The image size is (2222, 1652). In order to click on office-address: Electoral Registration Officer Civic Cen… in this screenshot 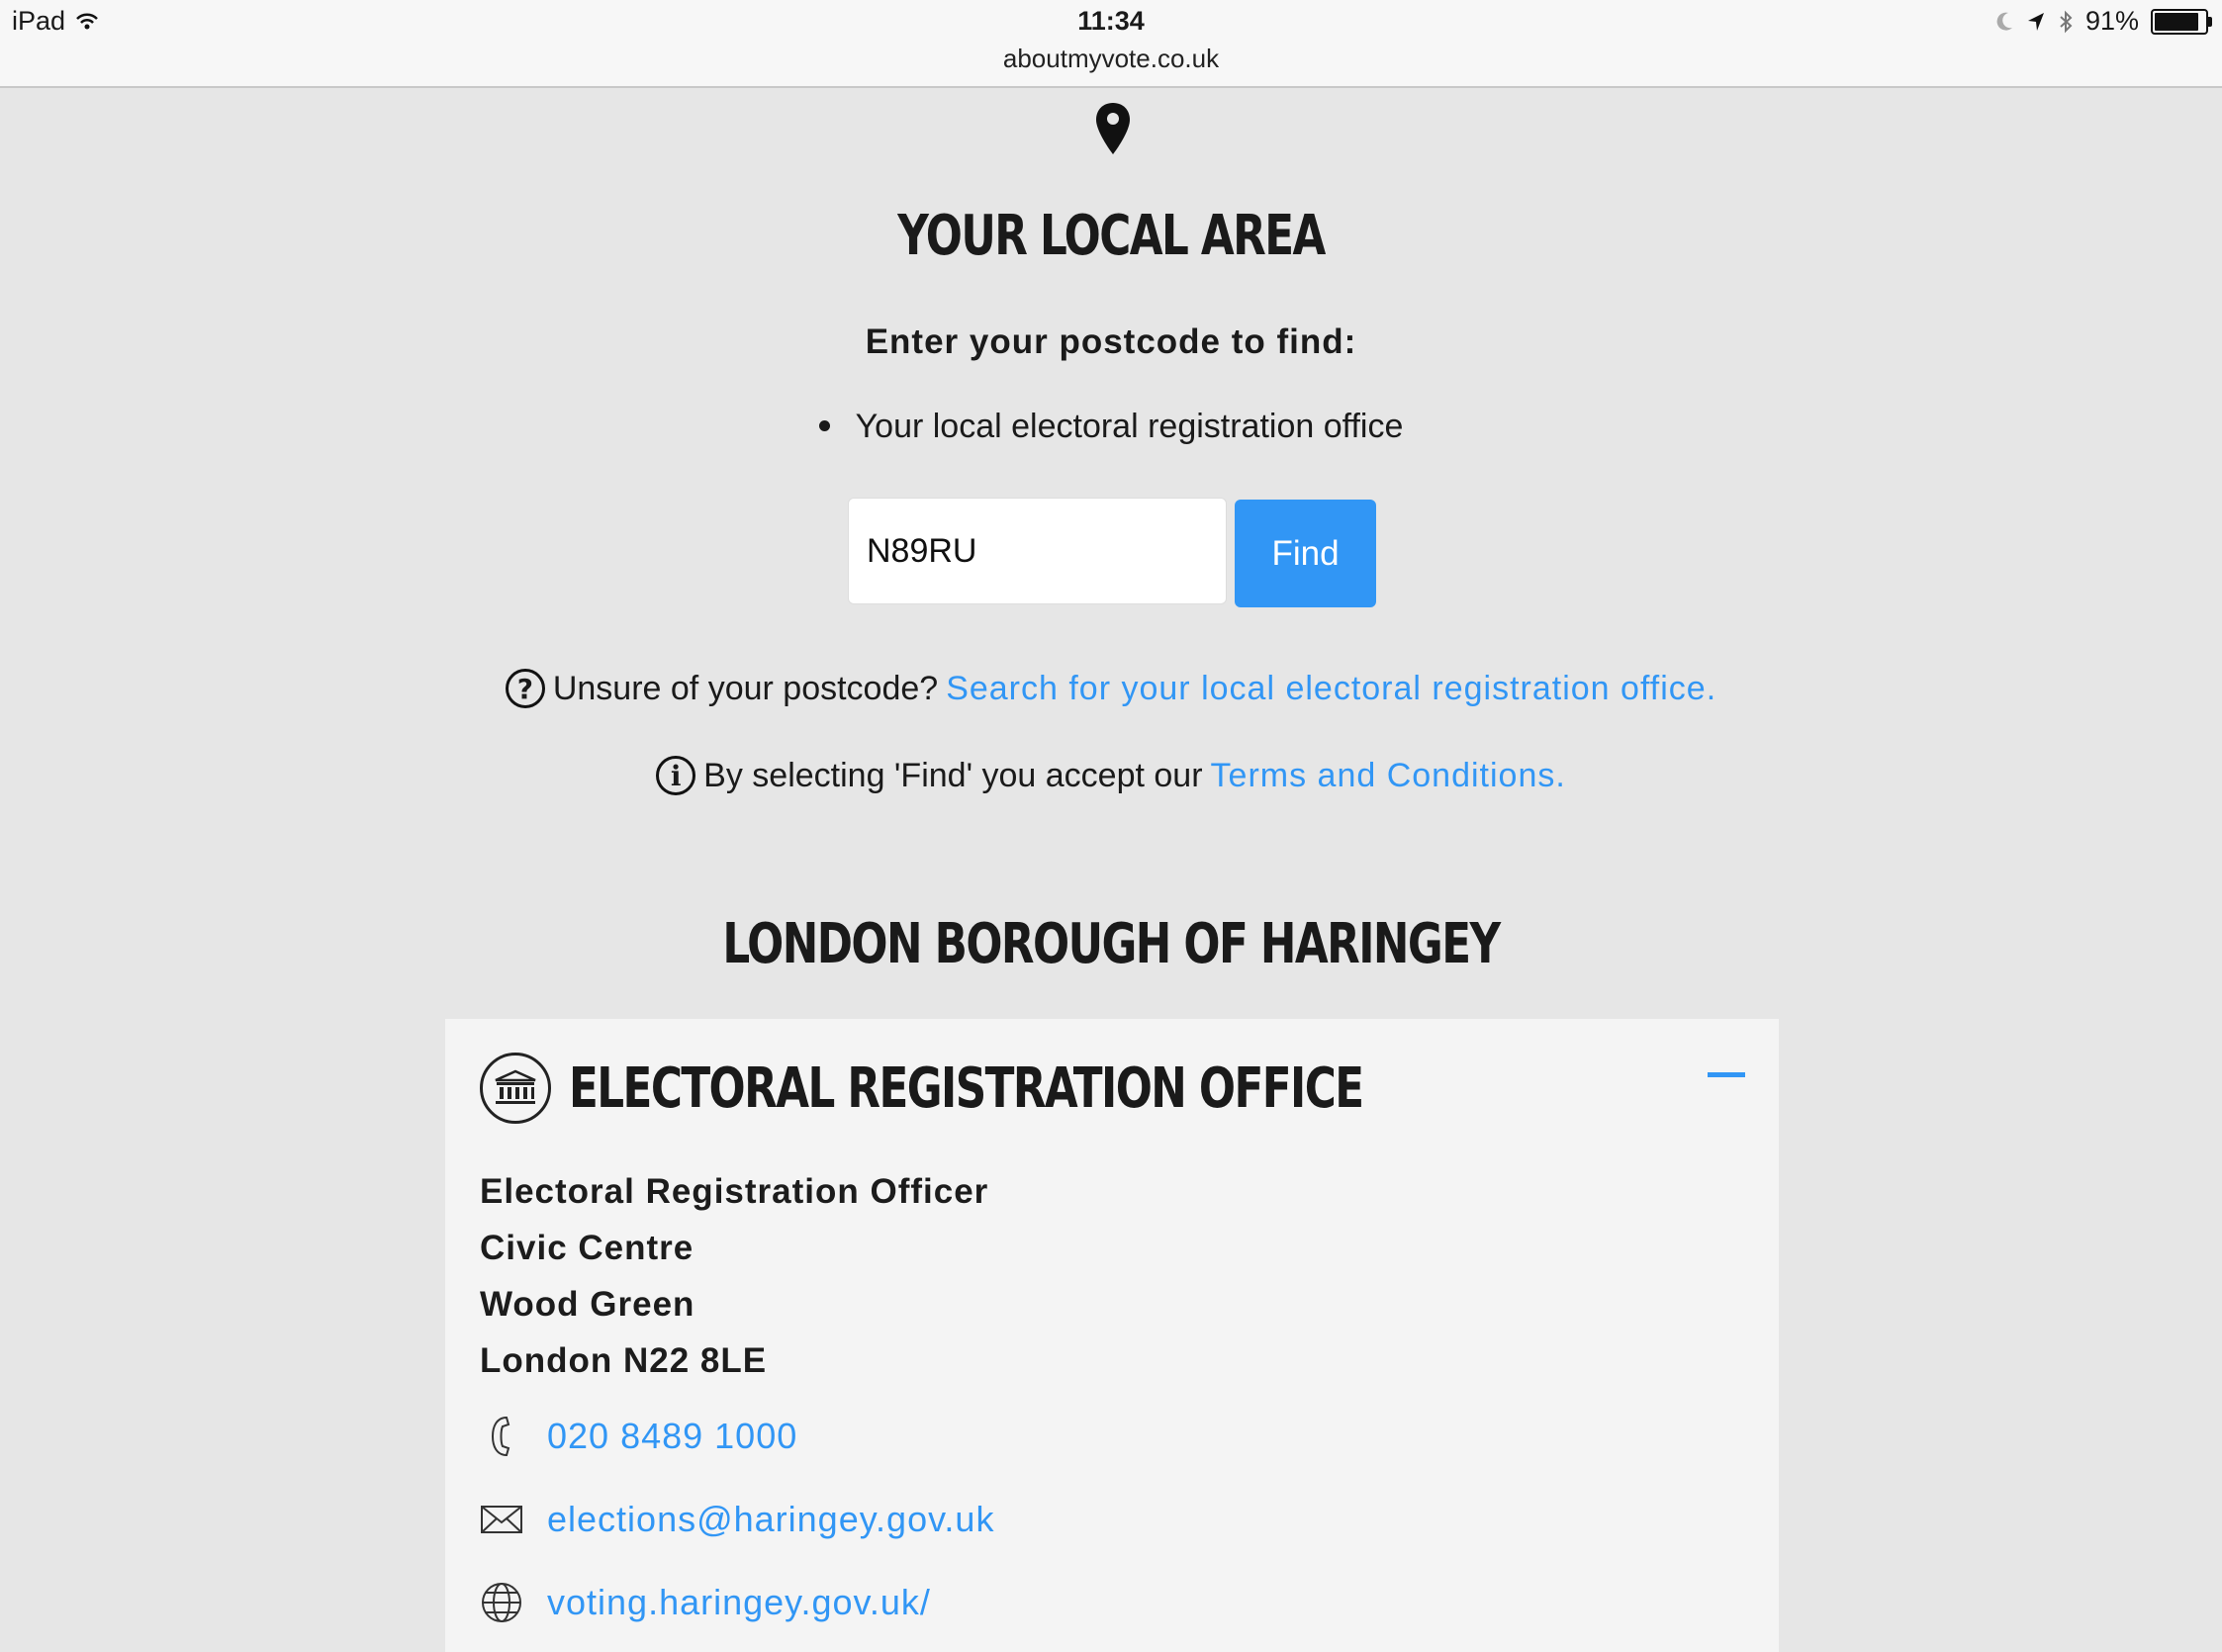, I will do `click(734, 1276)`.